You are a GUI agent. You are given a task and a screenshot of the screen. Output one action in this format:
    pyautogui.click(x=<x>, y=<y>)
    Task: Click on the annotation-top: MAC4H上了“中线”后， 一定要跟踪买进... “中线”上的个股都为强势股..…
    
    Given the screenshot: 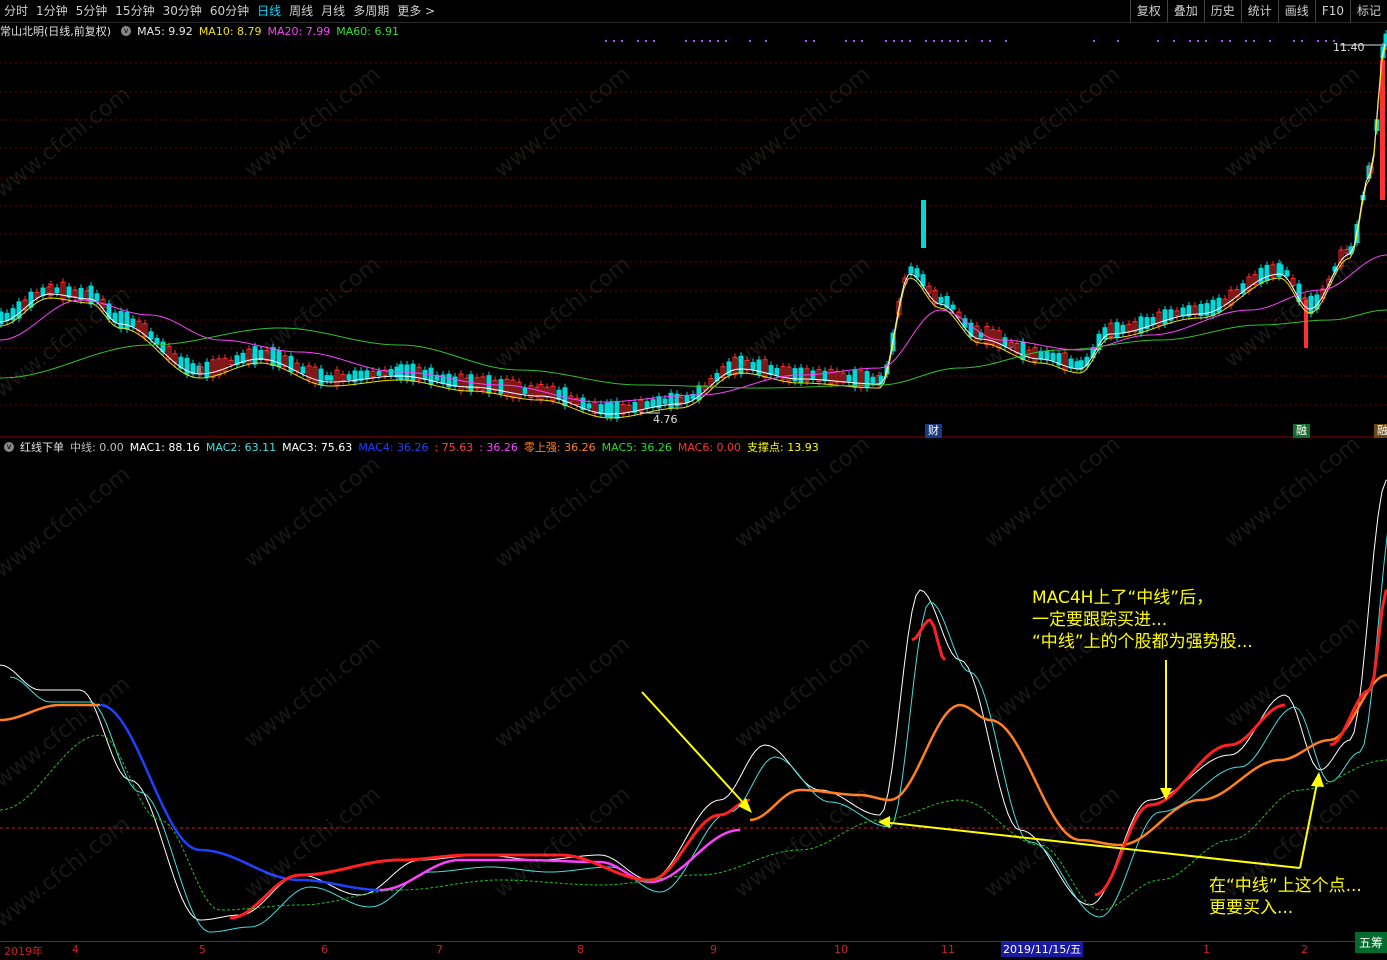 What is the action you would take?
    pyautogui.click(x=1142, y=620)
    